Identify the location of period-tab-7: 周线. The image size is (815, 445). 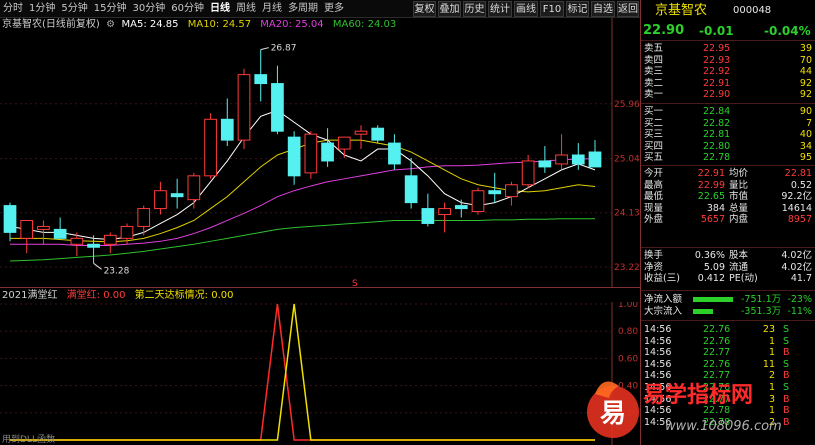
(246, 9).